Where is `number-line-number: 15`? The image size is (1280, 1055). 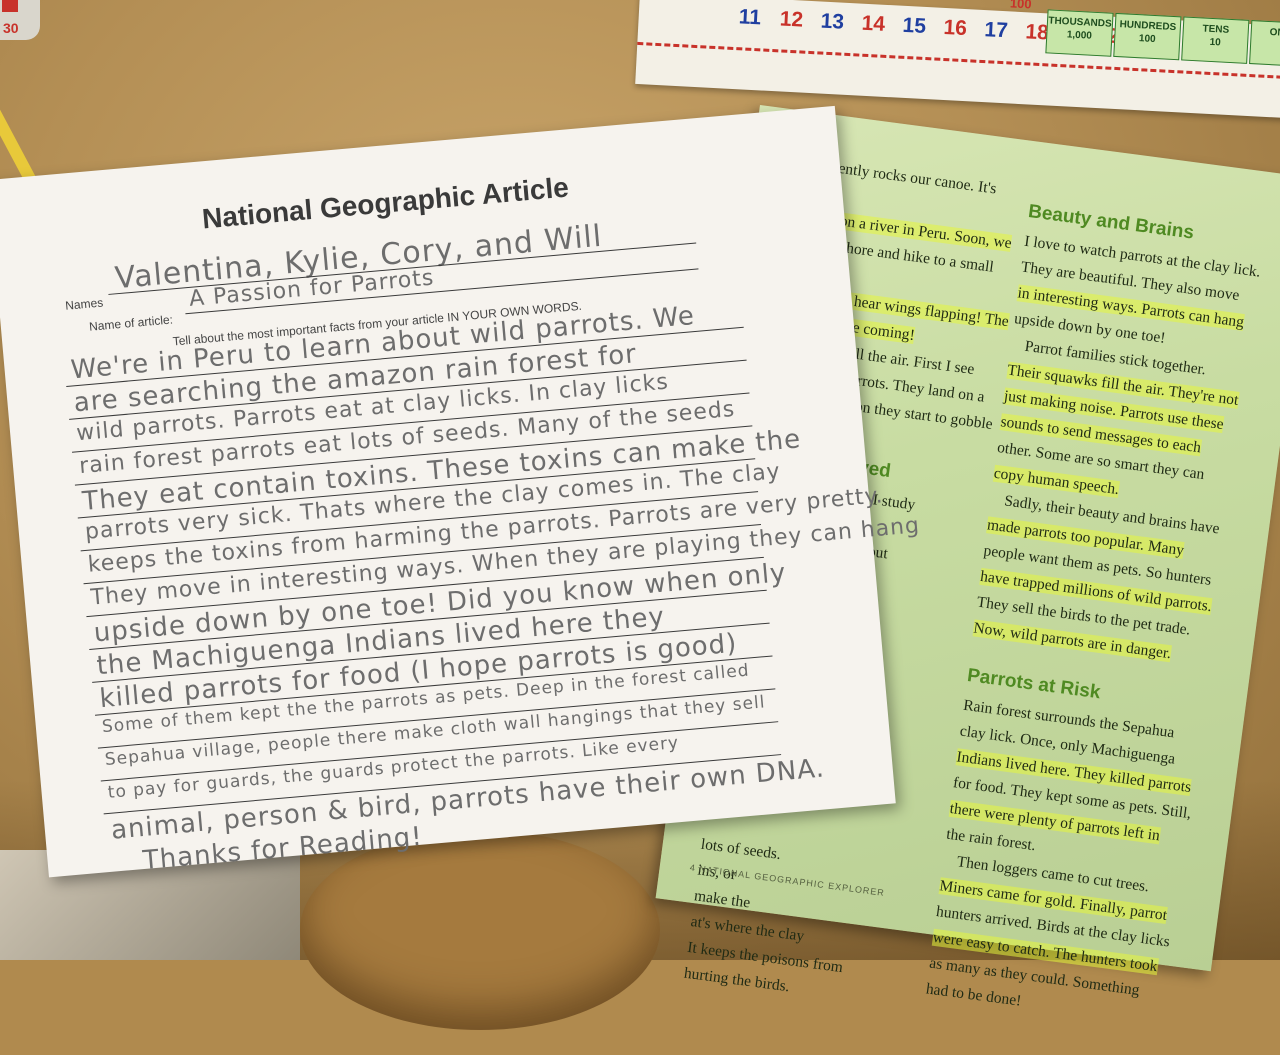 number-line-number: 15 is located at coordinates (914, 25).